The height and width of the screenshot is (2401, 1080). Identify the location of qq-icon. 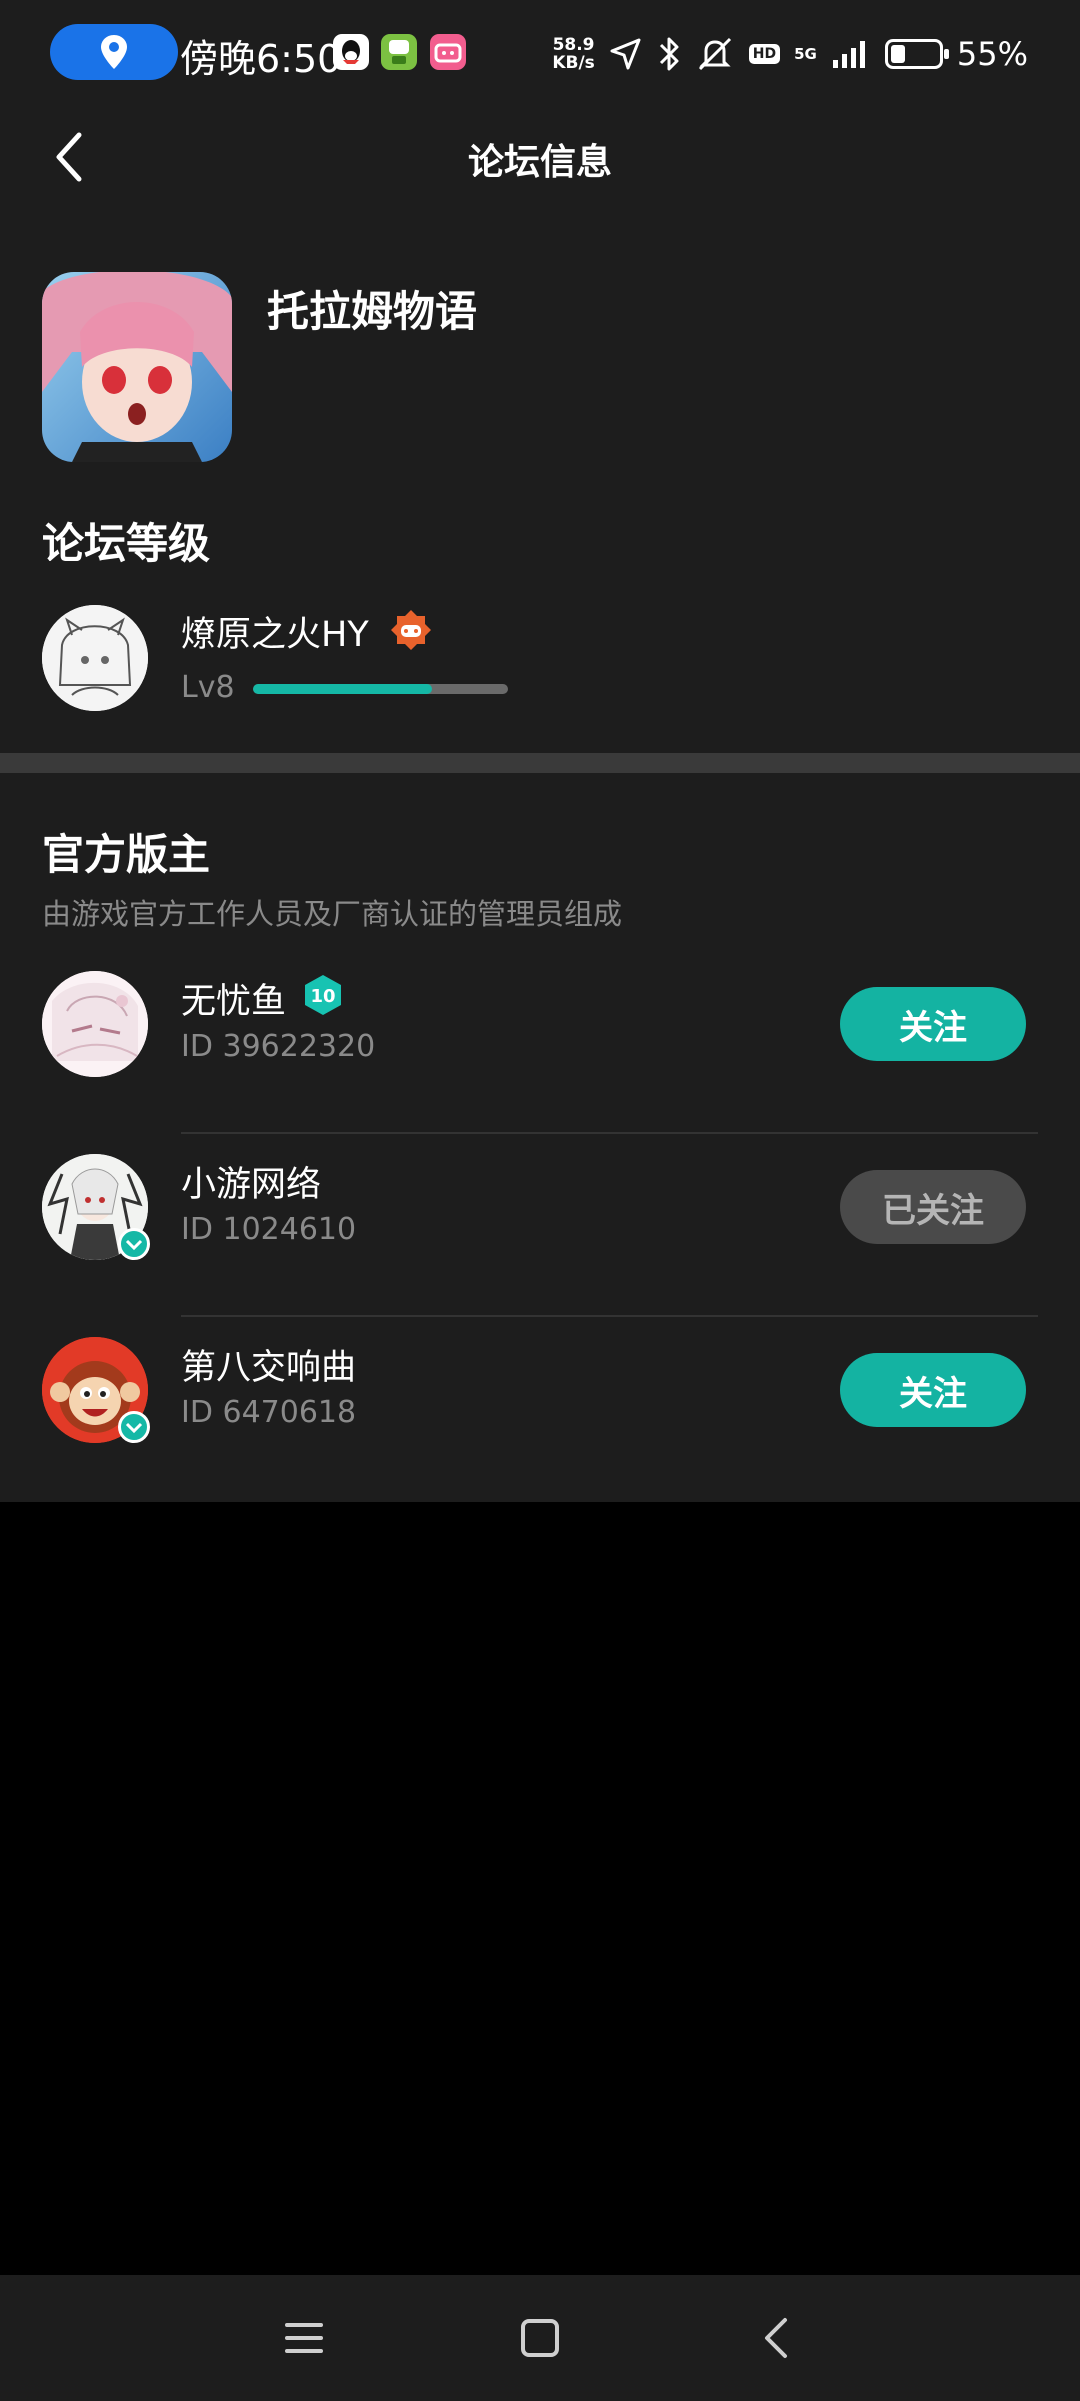
(351, 52).